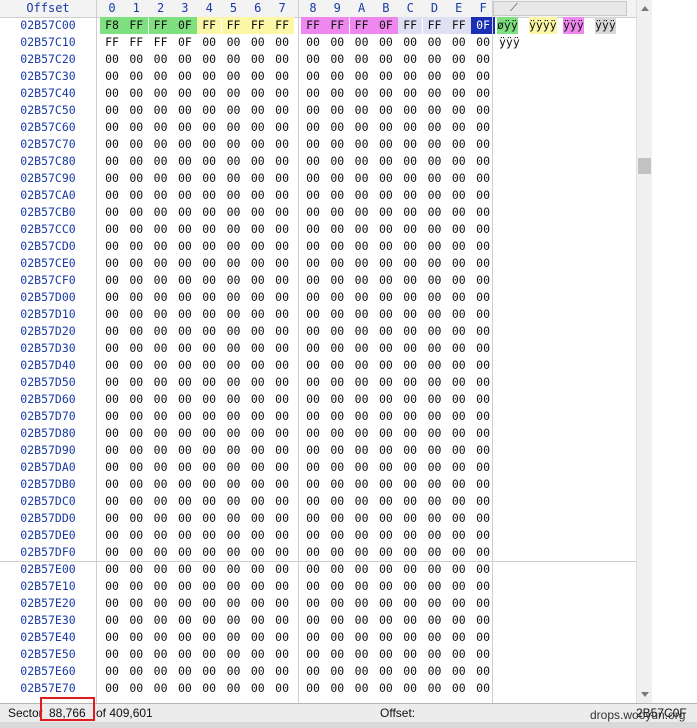 This screenshot has width=697, height=728. What do you see at coordinates (644, 351) in the screenshot?
I see `vertical-scrollbar` at bounding box center [644, 351].